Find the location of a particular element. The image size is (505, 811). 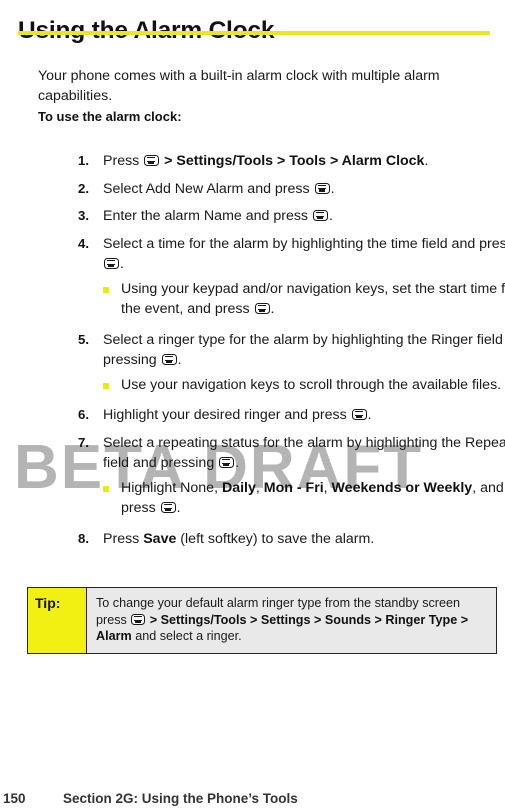

step-number: 8. is located at coordinates (83, 538).